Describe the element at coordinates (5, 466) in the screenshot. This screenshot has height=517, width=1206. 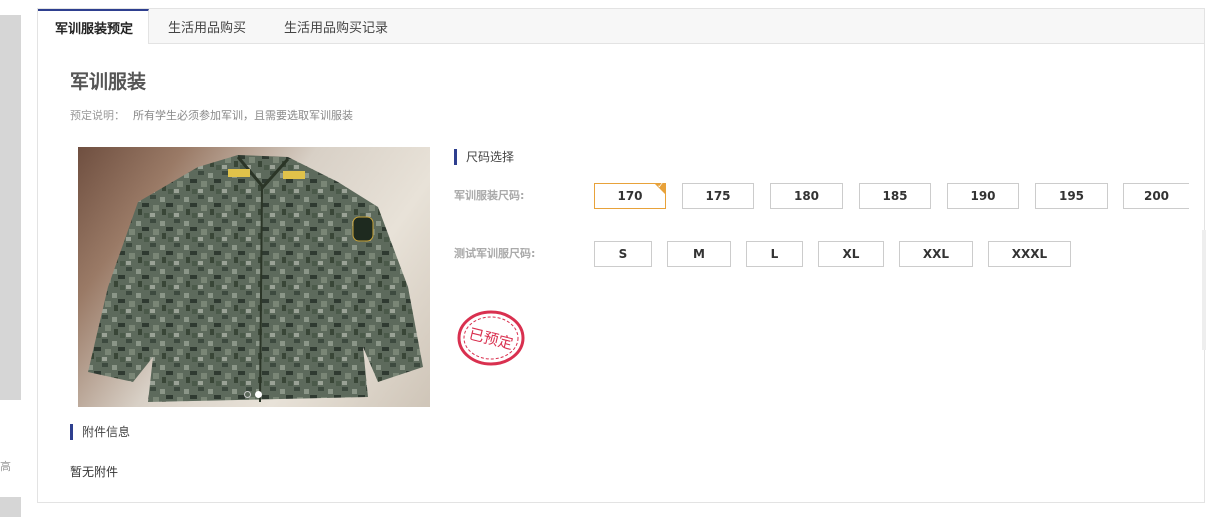
I see `left-sidebar-fragment: 高` at that location.